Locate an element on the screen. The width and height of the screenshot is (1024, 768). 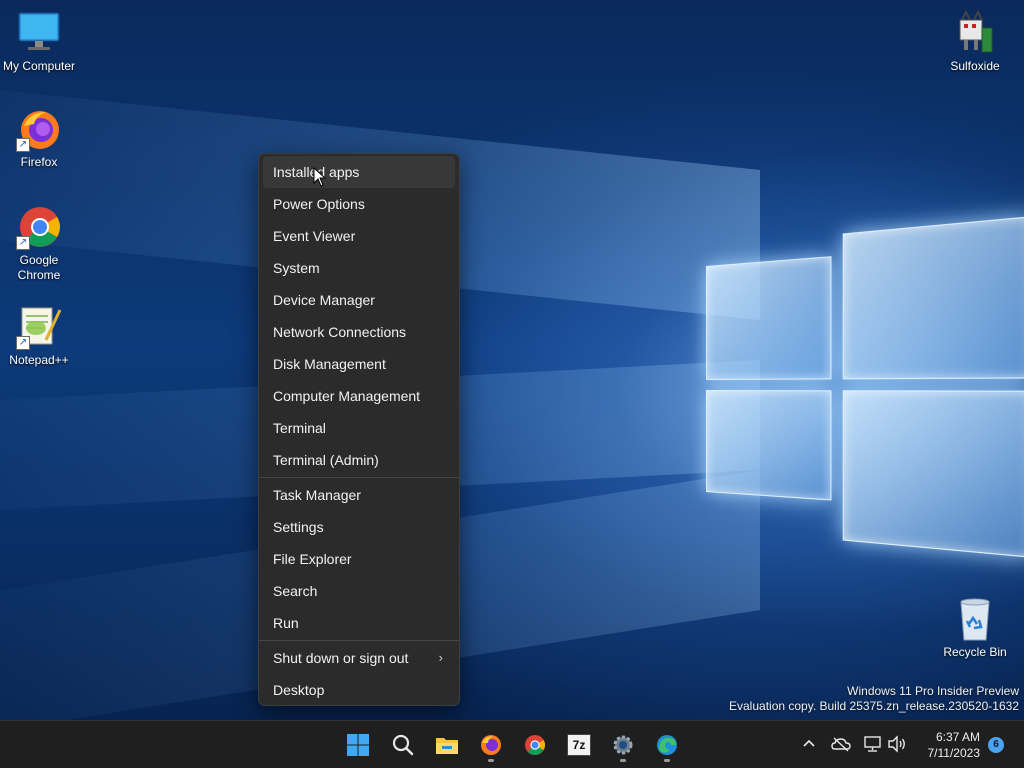
taskbar-edge is located at coordinates (667, 745).